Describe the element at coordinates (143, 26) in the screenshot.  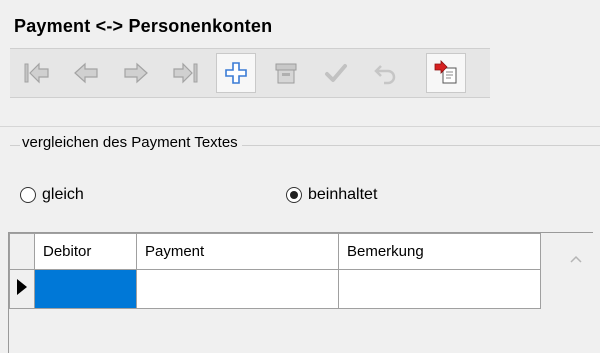
I see `page-title: Payment <-> Personenkonten` at that location.